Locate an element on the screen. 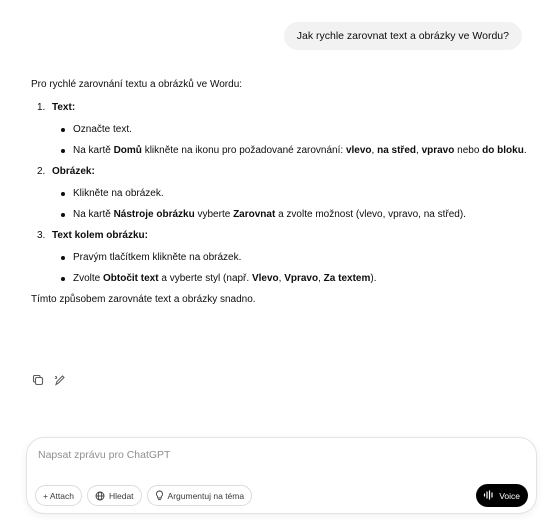 The width and height of the screenshot is (555, 523). bullet-item: Označte text. is located at coordinates (291, 129).